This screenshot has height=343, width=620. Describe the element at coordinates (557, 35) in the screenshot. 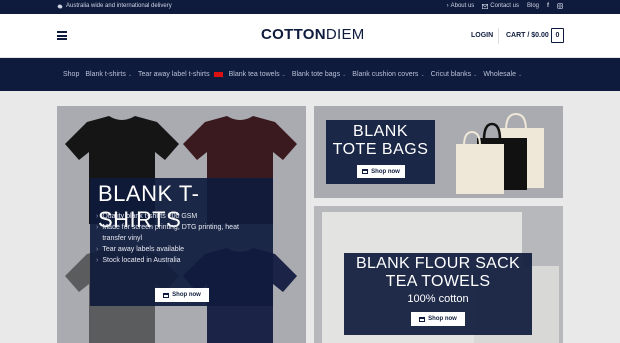

I see `cart-count-badge: 0` at that location.